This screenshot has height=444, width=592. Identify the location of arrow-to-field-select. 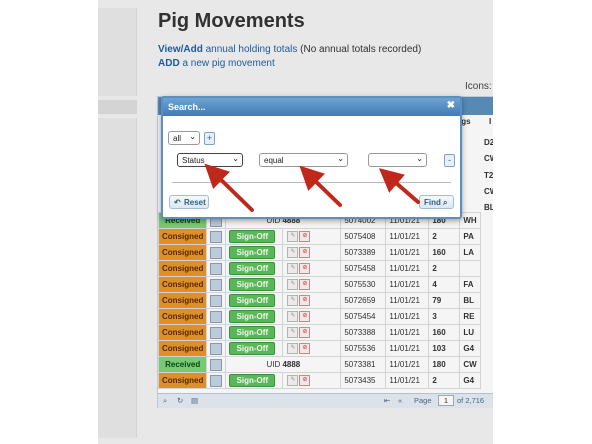
(229, 187).